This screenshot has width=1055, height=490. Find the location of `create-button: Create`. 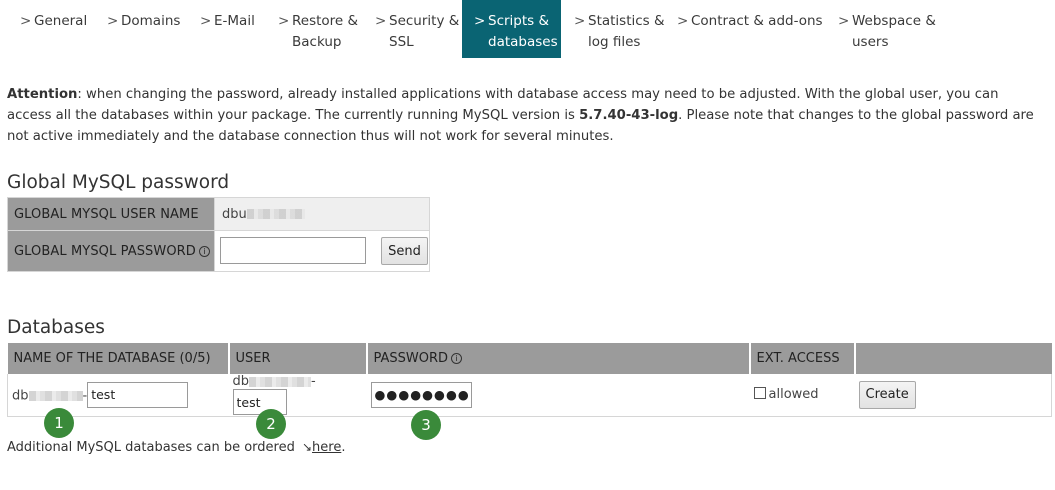

create-button: Create is located at coordinates (887, 394).